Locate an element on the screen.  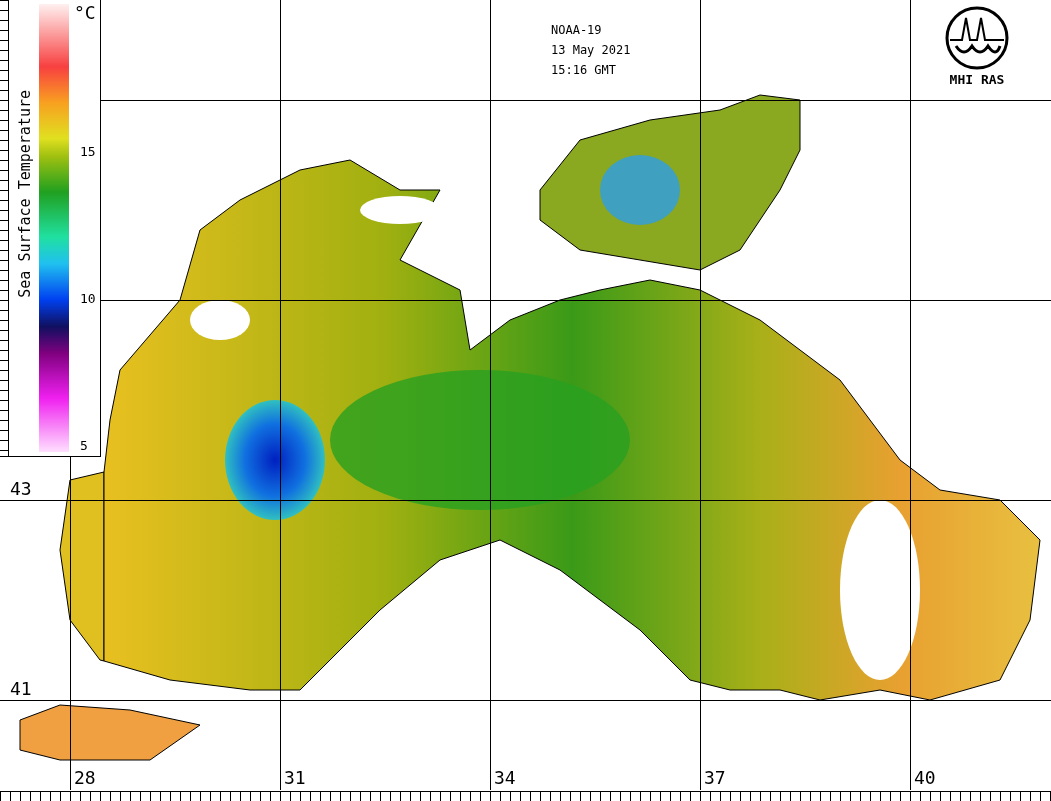
longitude-label: 37 is located at coordinates (715, 777).